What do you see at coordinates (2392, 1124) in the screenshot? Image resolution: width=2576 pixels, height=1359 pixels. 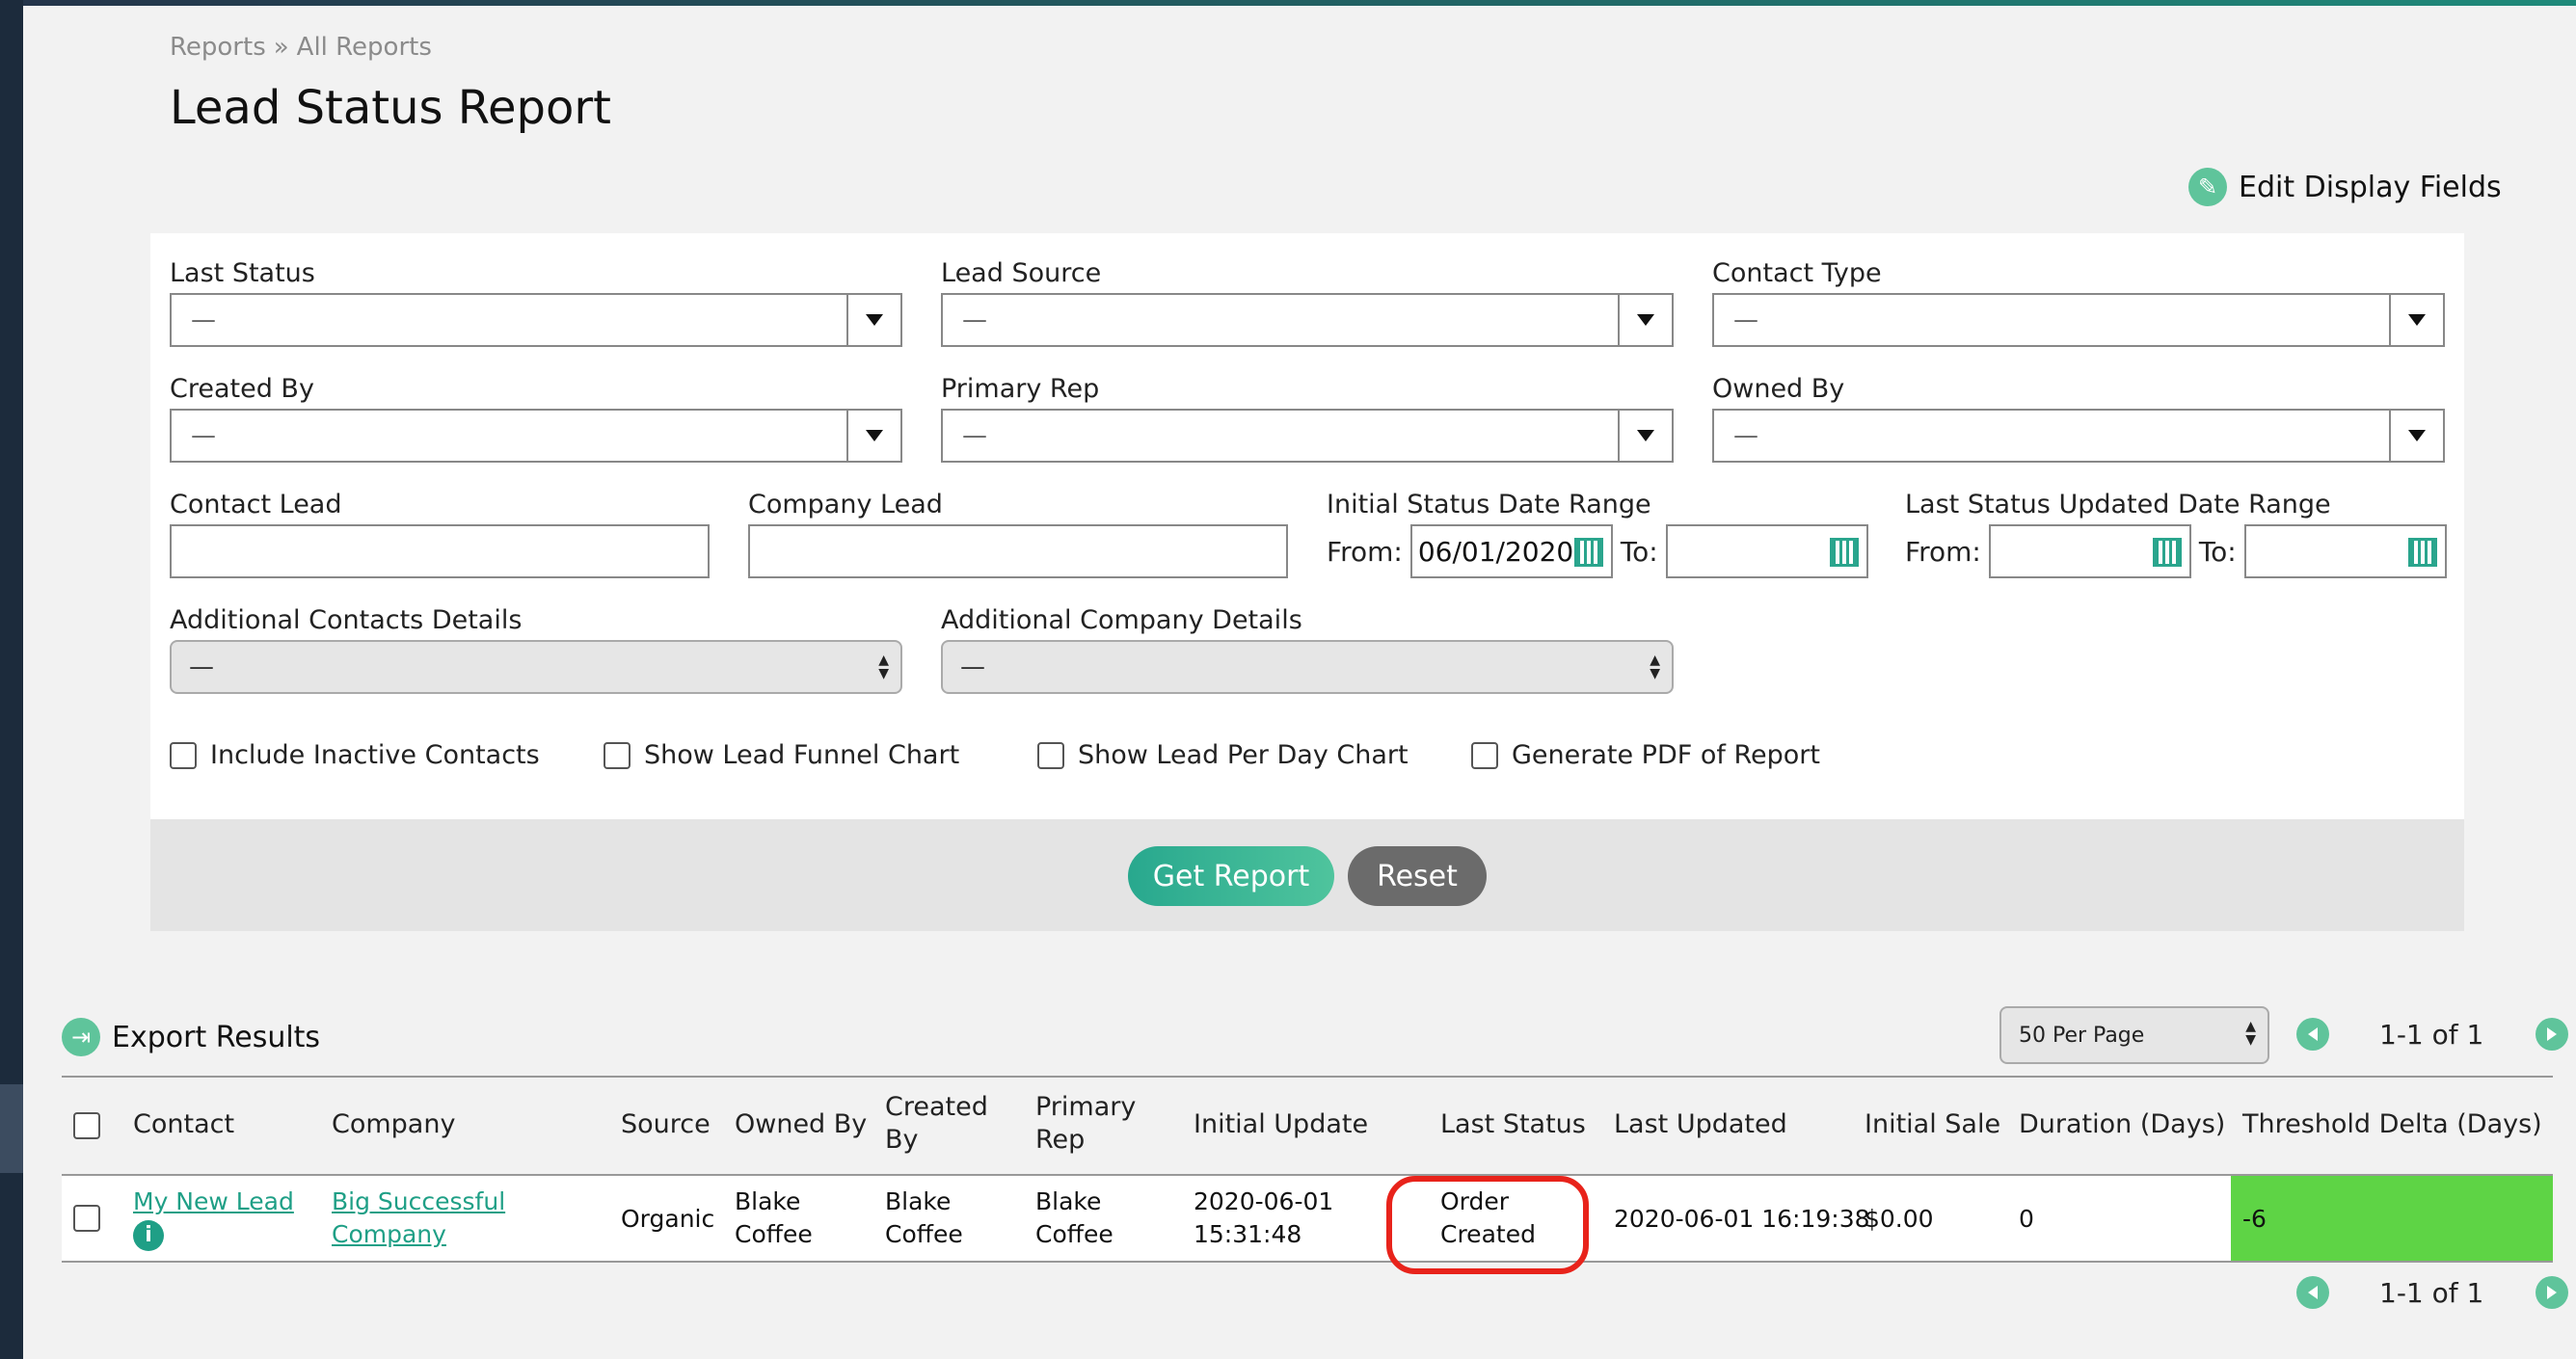 I see `col-threshold-delta: Threshold Delta (Days)` at bounding box center [2392, 1124].